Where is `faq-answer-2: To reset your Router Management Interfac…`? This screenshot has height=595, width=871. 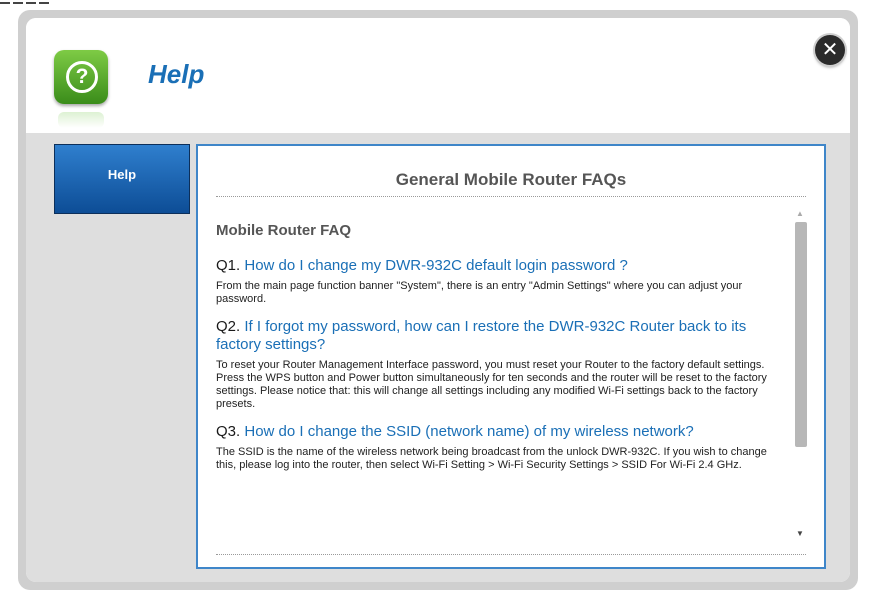 faq-answer-2: To reset your Router Management Interfac… is located at coordinates (491, 384).